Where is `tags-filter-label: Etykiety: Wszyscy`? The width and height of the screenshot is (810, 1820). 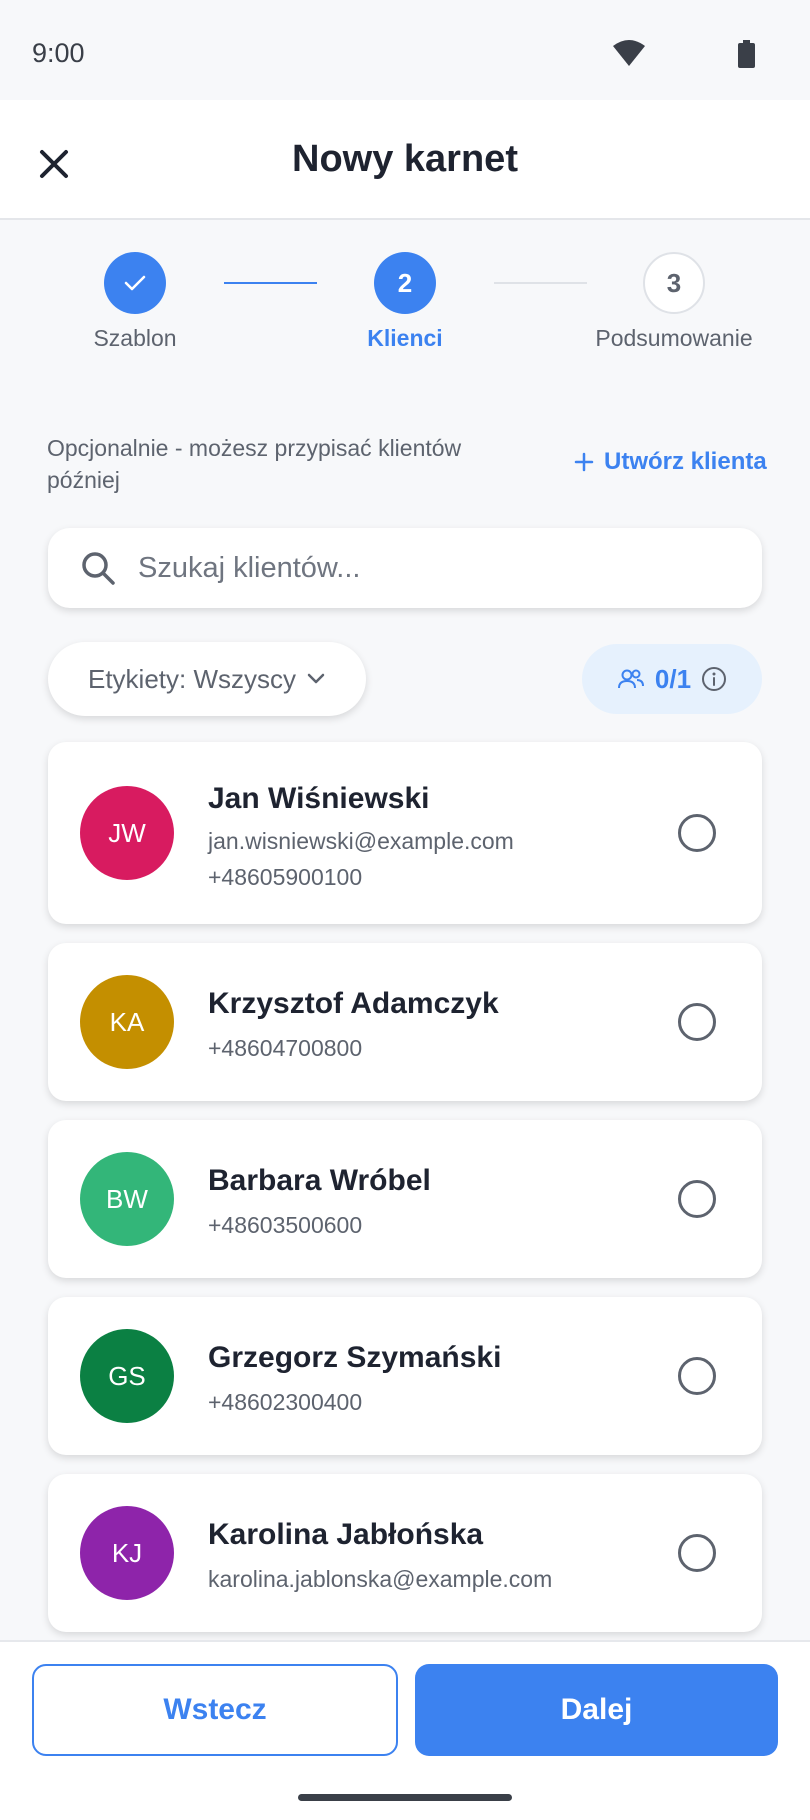
tags-filter-label: Etykiety: Wszyscy is located at coordinates (191, 678).